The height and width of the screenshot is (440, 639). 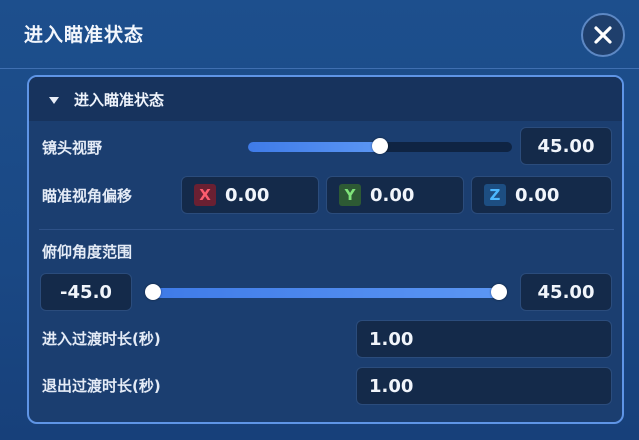 I want to click on fov-slider-handle, so click(x=380, y=146).